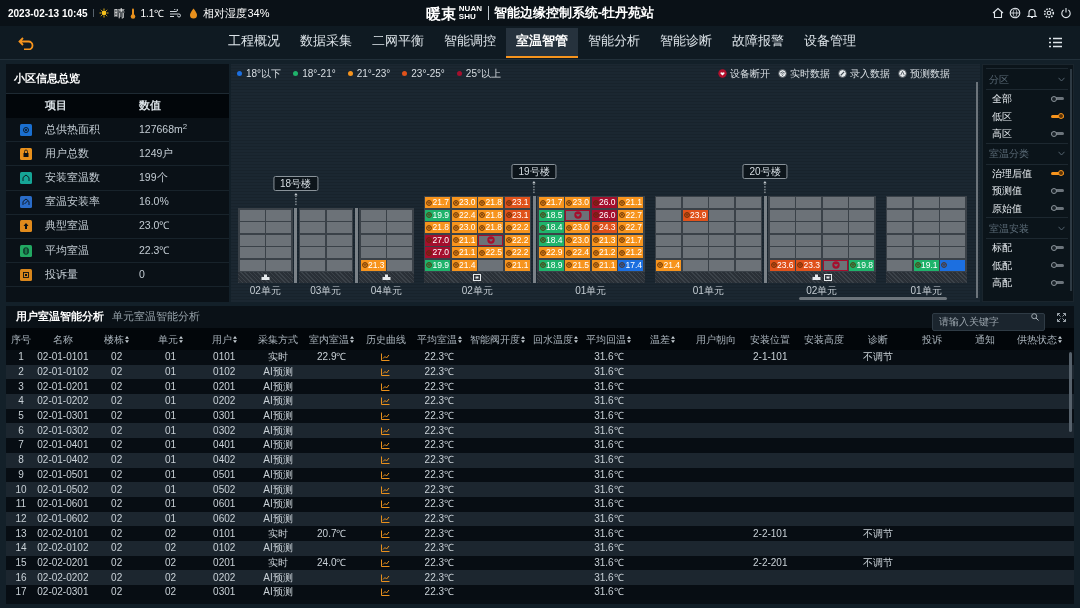 Image resolution: width=1080 pixels, height=608 pixels. I want to click on bell-icon, so click(1032, 13).